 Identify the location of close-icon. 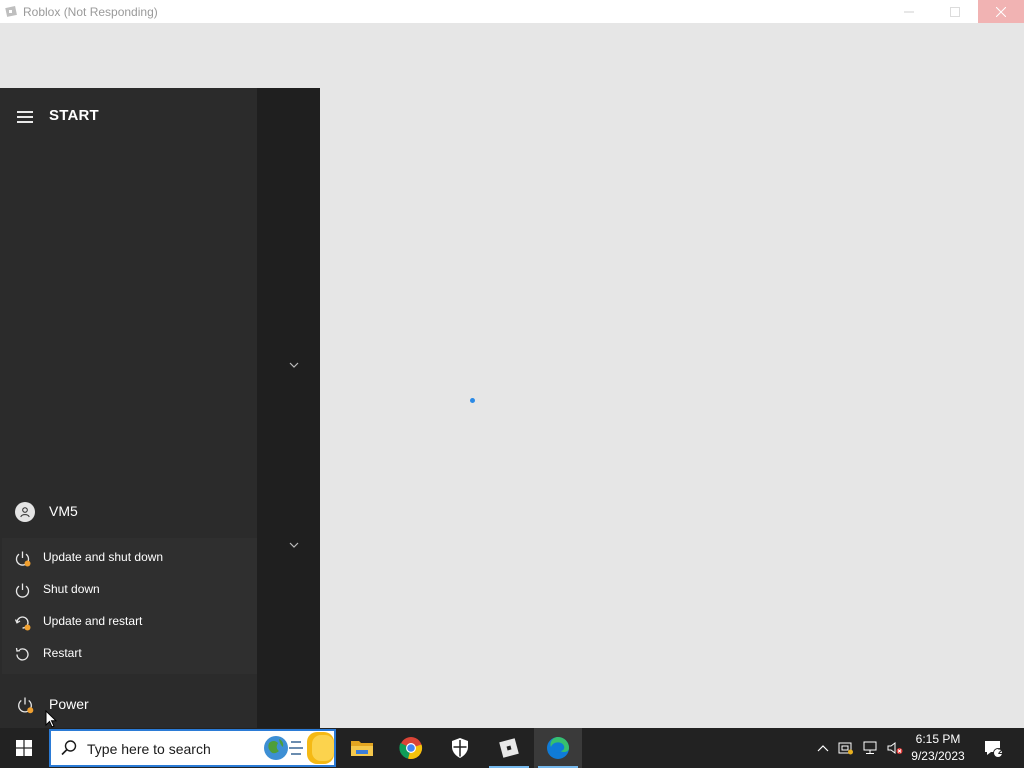
(1001, 11).